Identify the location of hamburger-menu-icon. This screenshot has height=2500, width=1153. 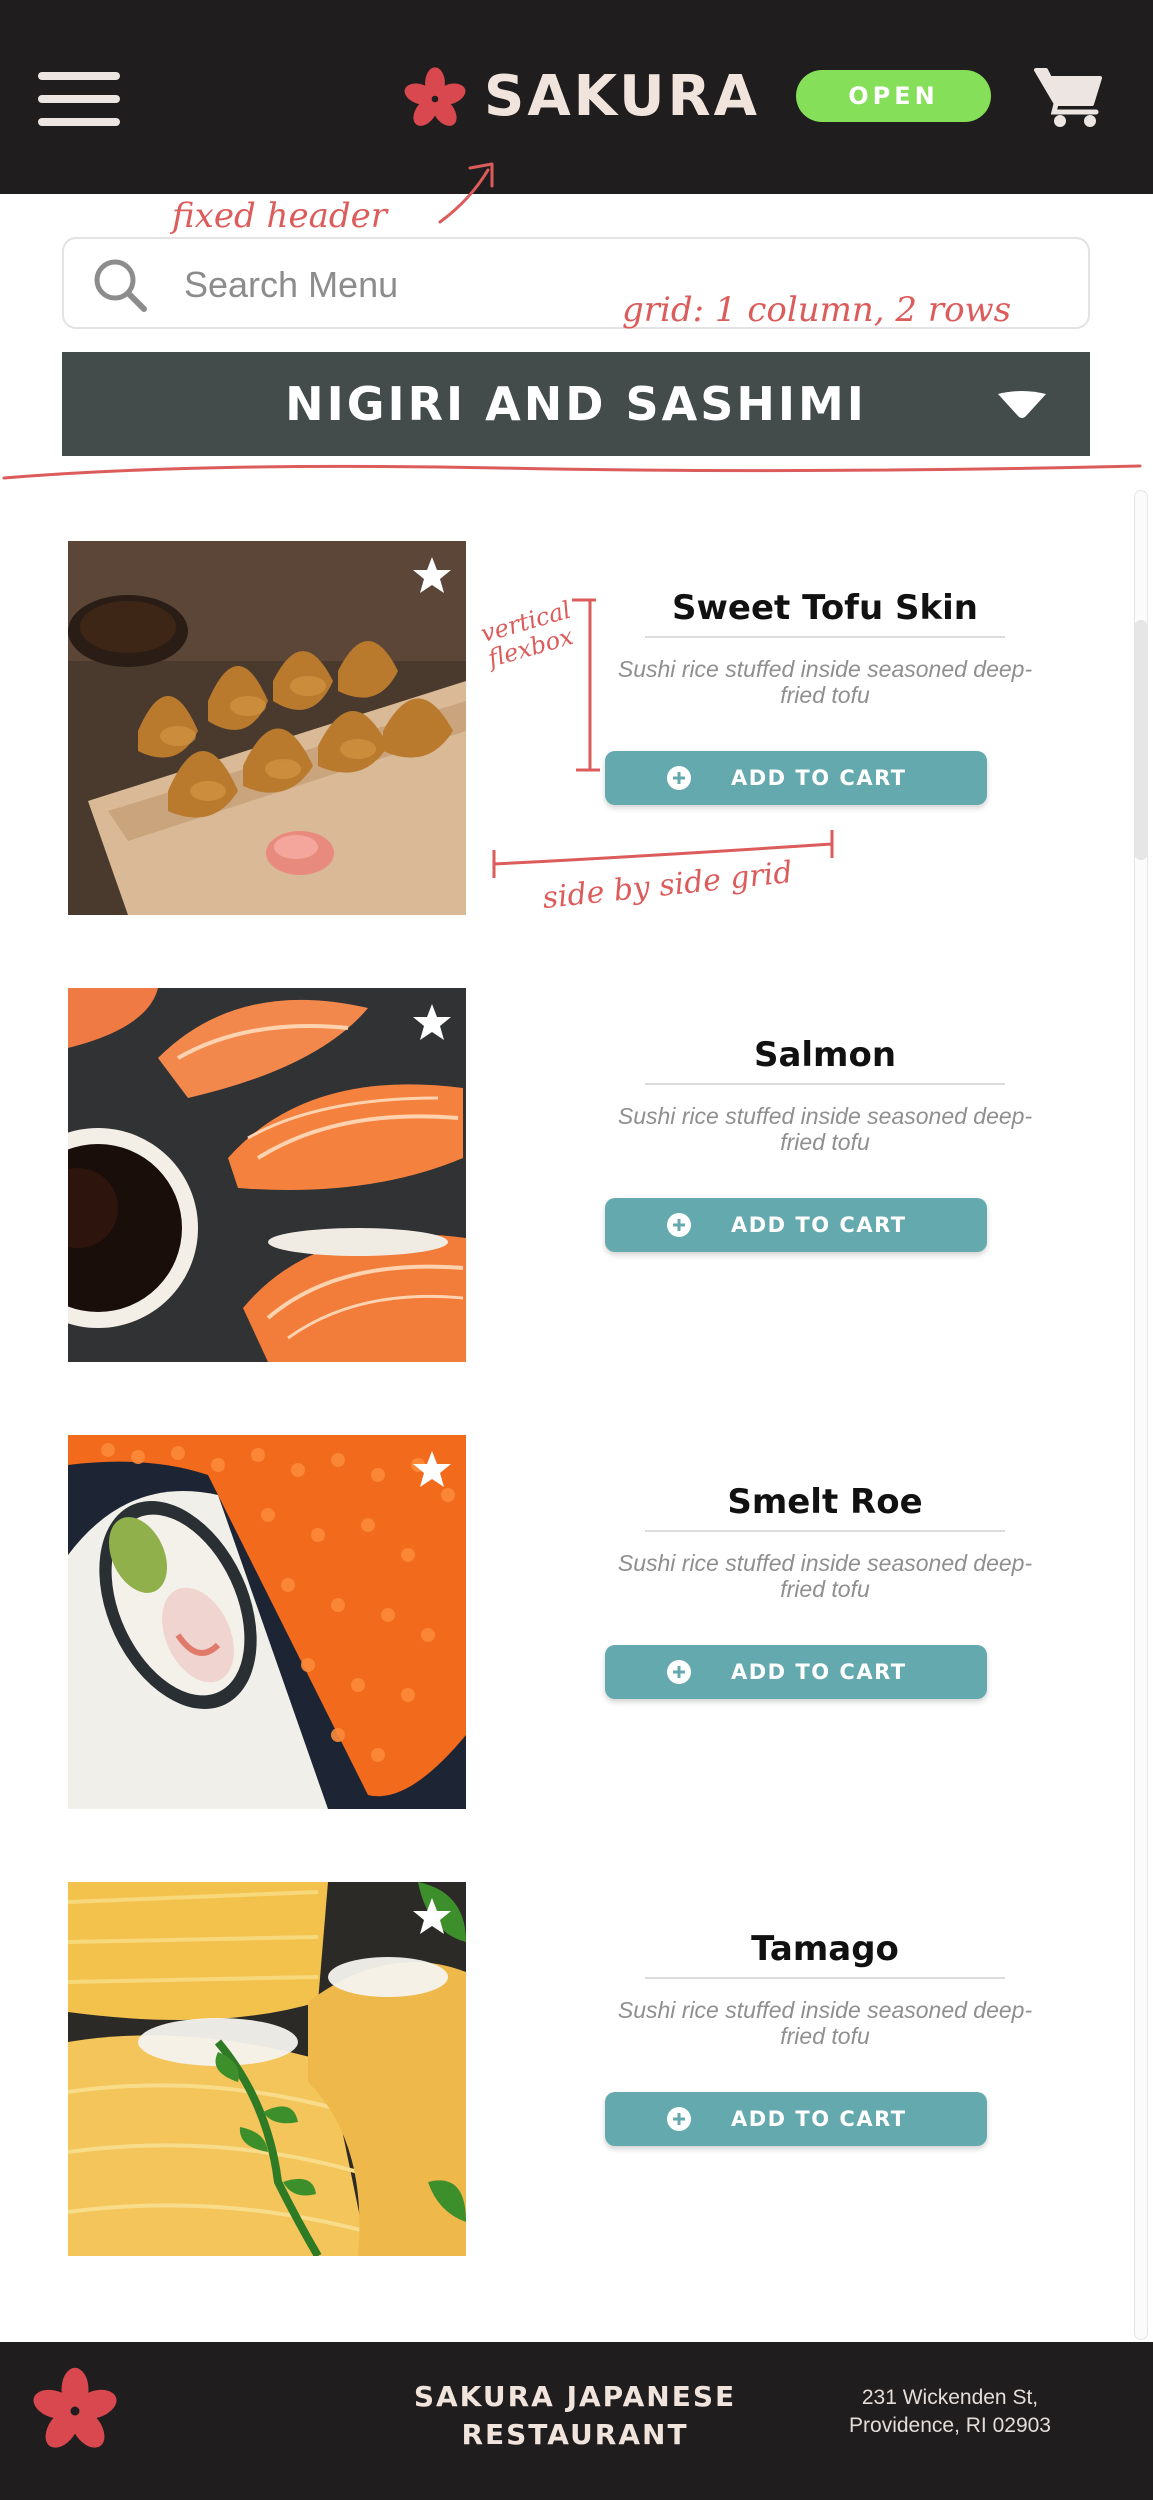
(79, 99).